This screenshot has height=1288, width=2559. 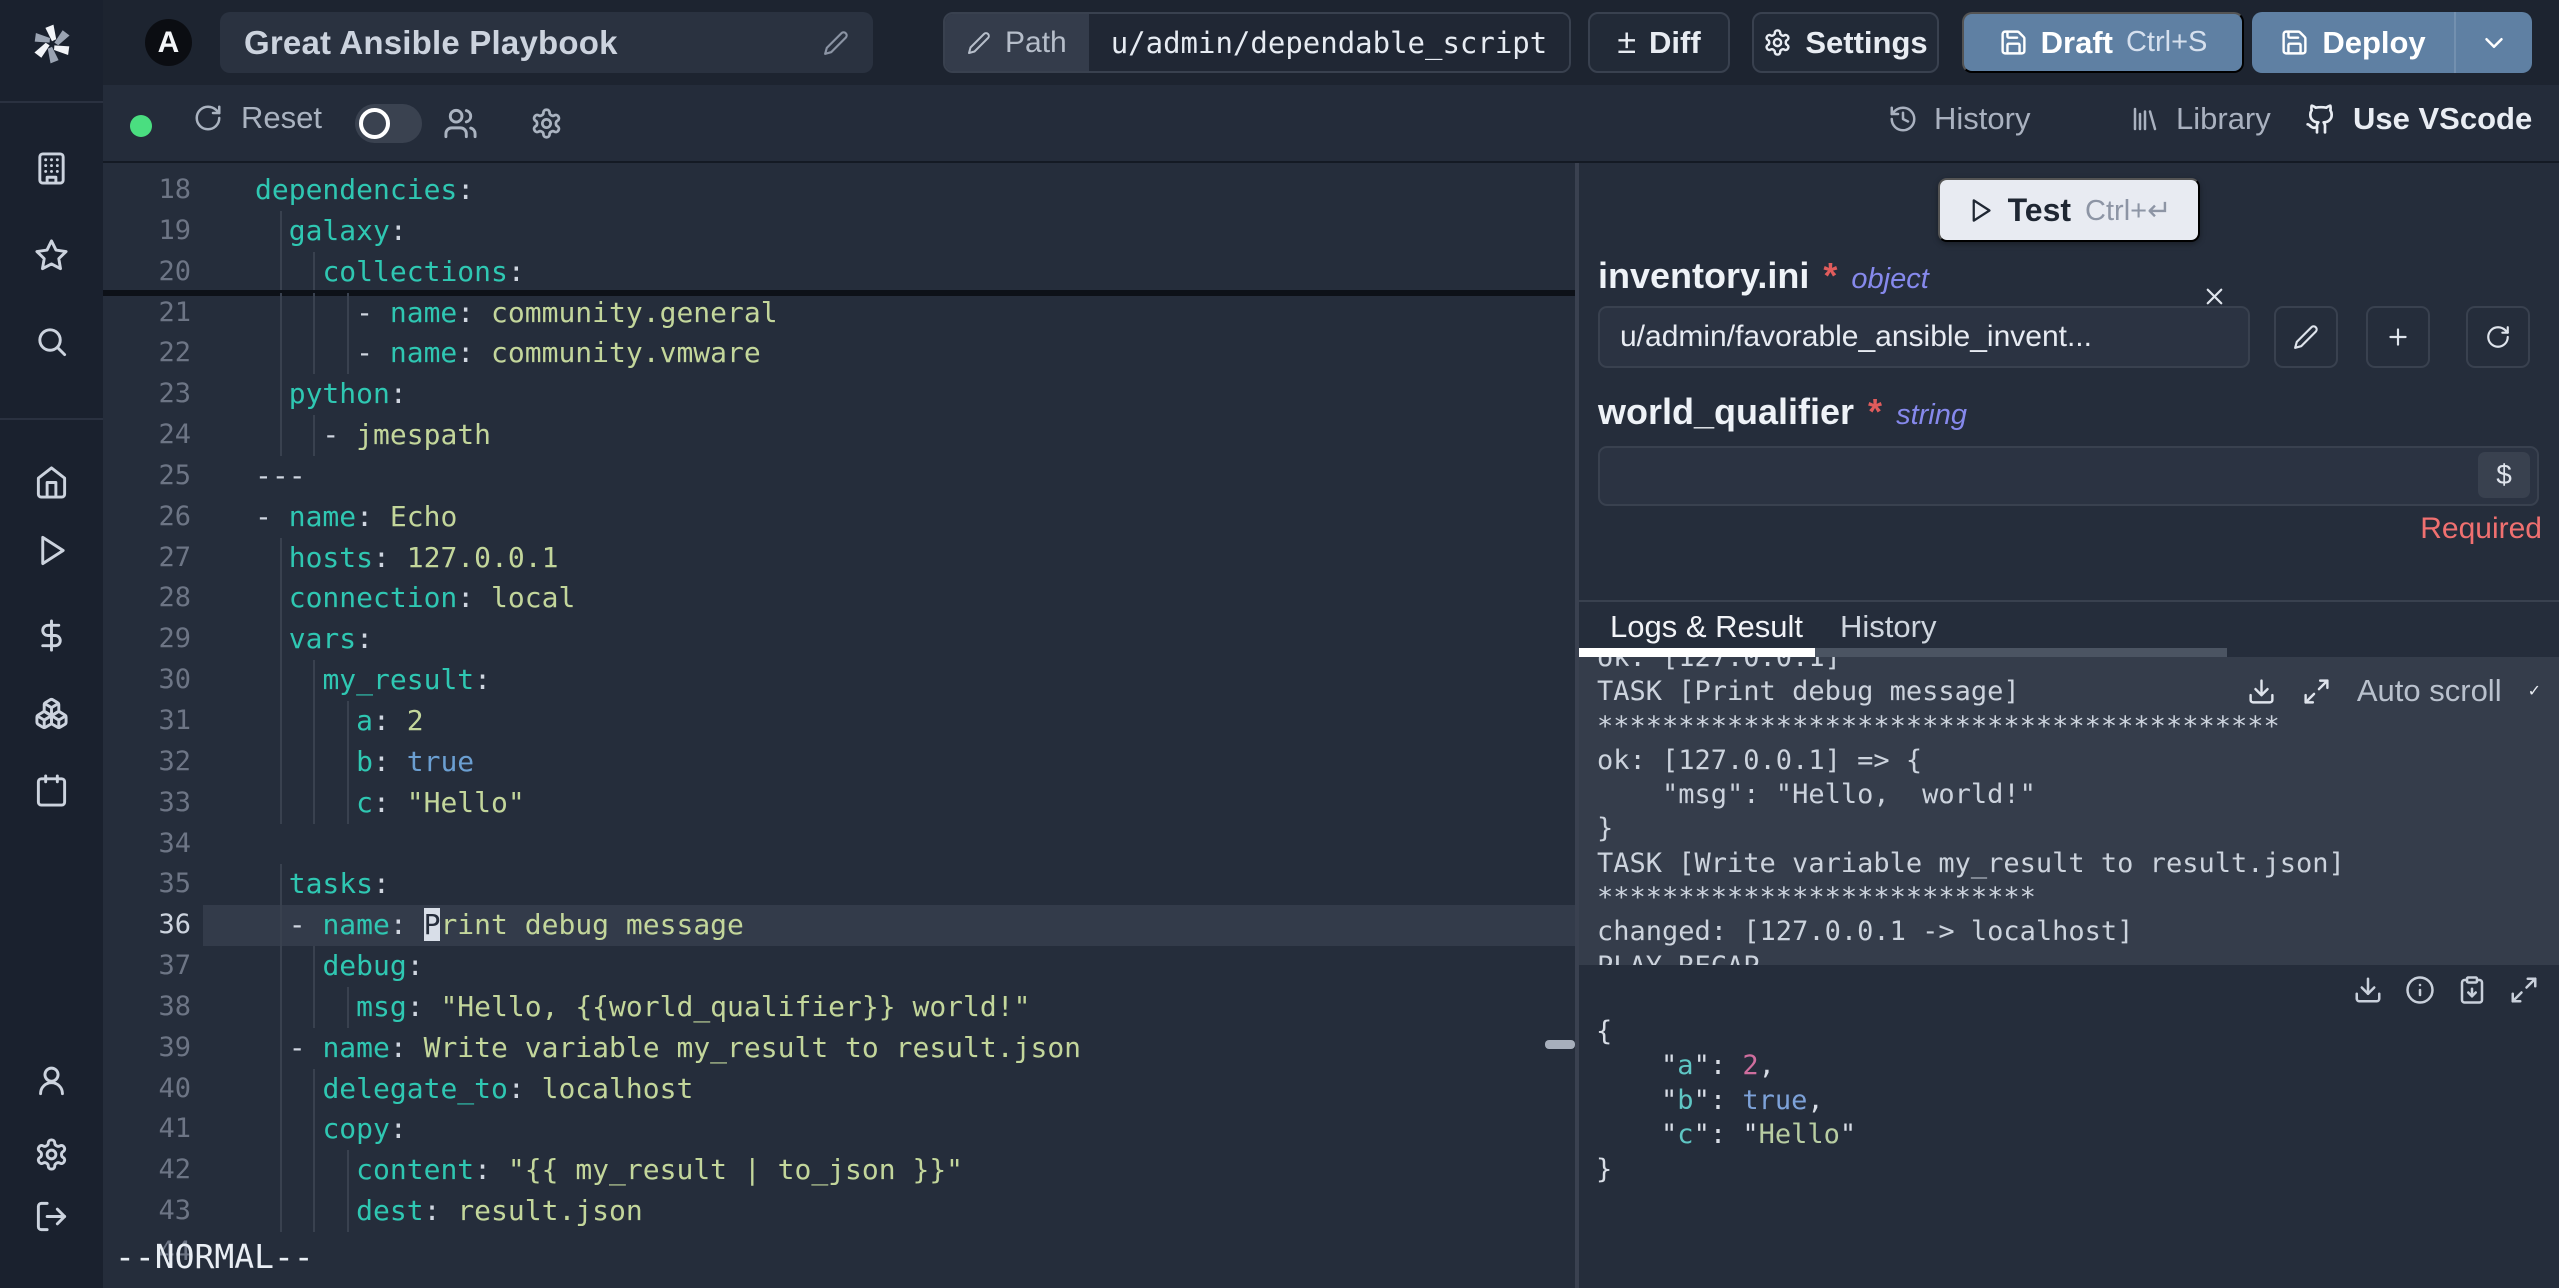 What do you see at coordinates (51, 713) in the screenshot?
I see `resources-boxes-icon` at bounding box center [51, 713].